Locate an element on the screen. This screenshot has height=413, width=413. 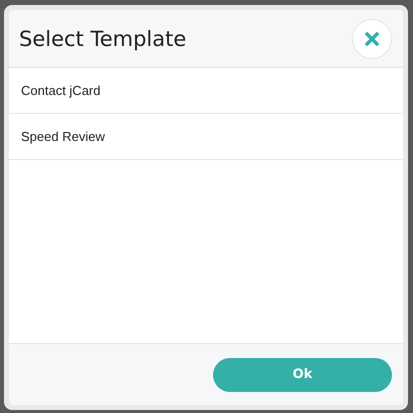
template-item: Speed Review is located at coordinates (206, 137).